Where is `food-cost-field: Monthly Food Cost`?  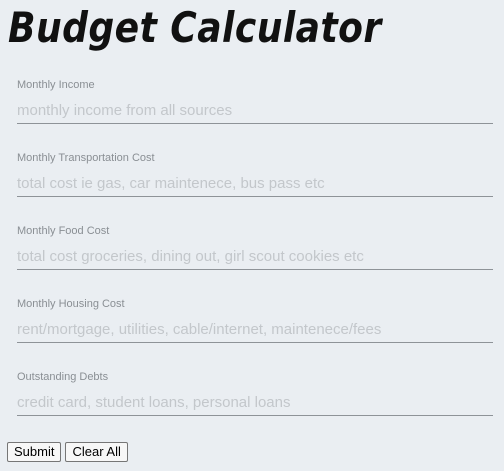
food-cost-field: Monthly Food Cost is located at coordinates (255, 255).